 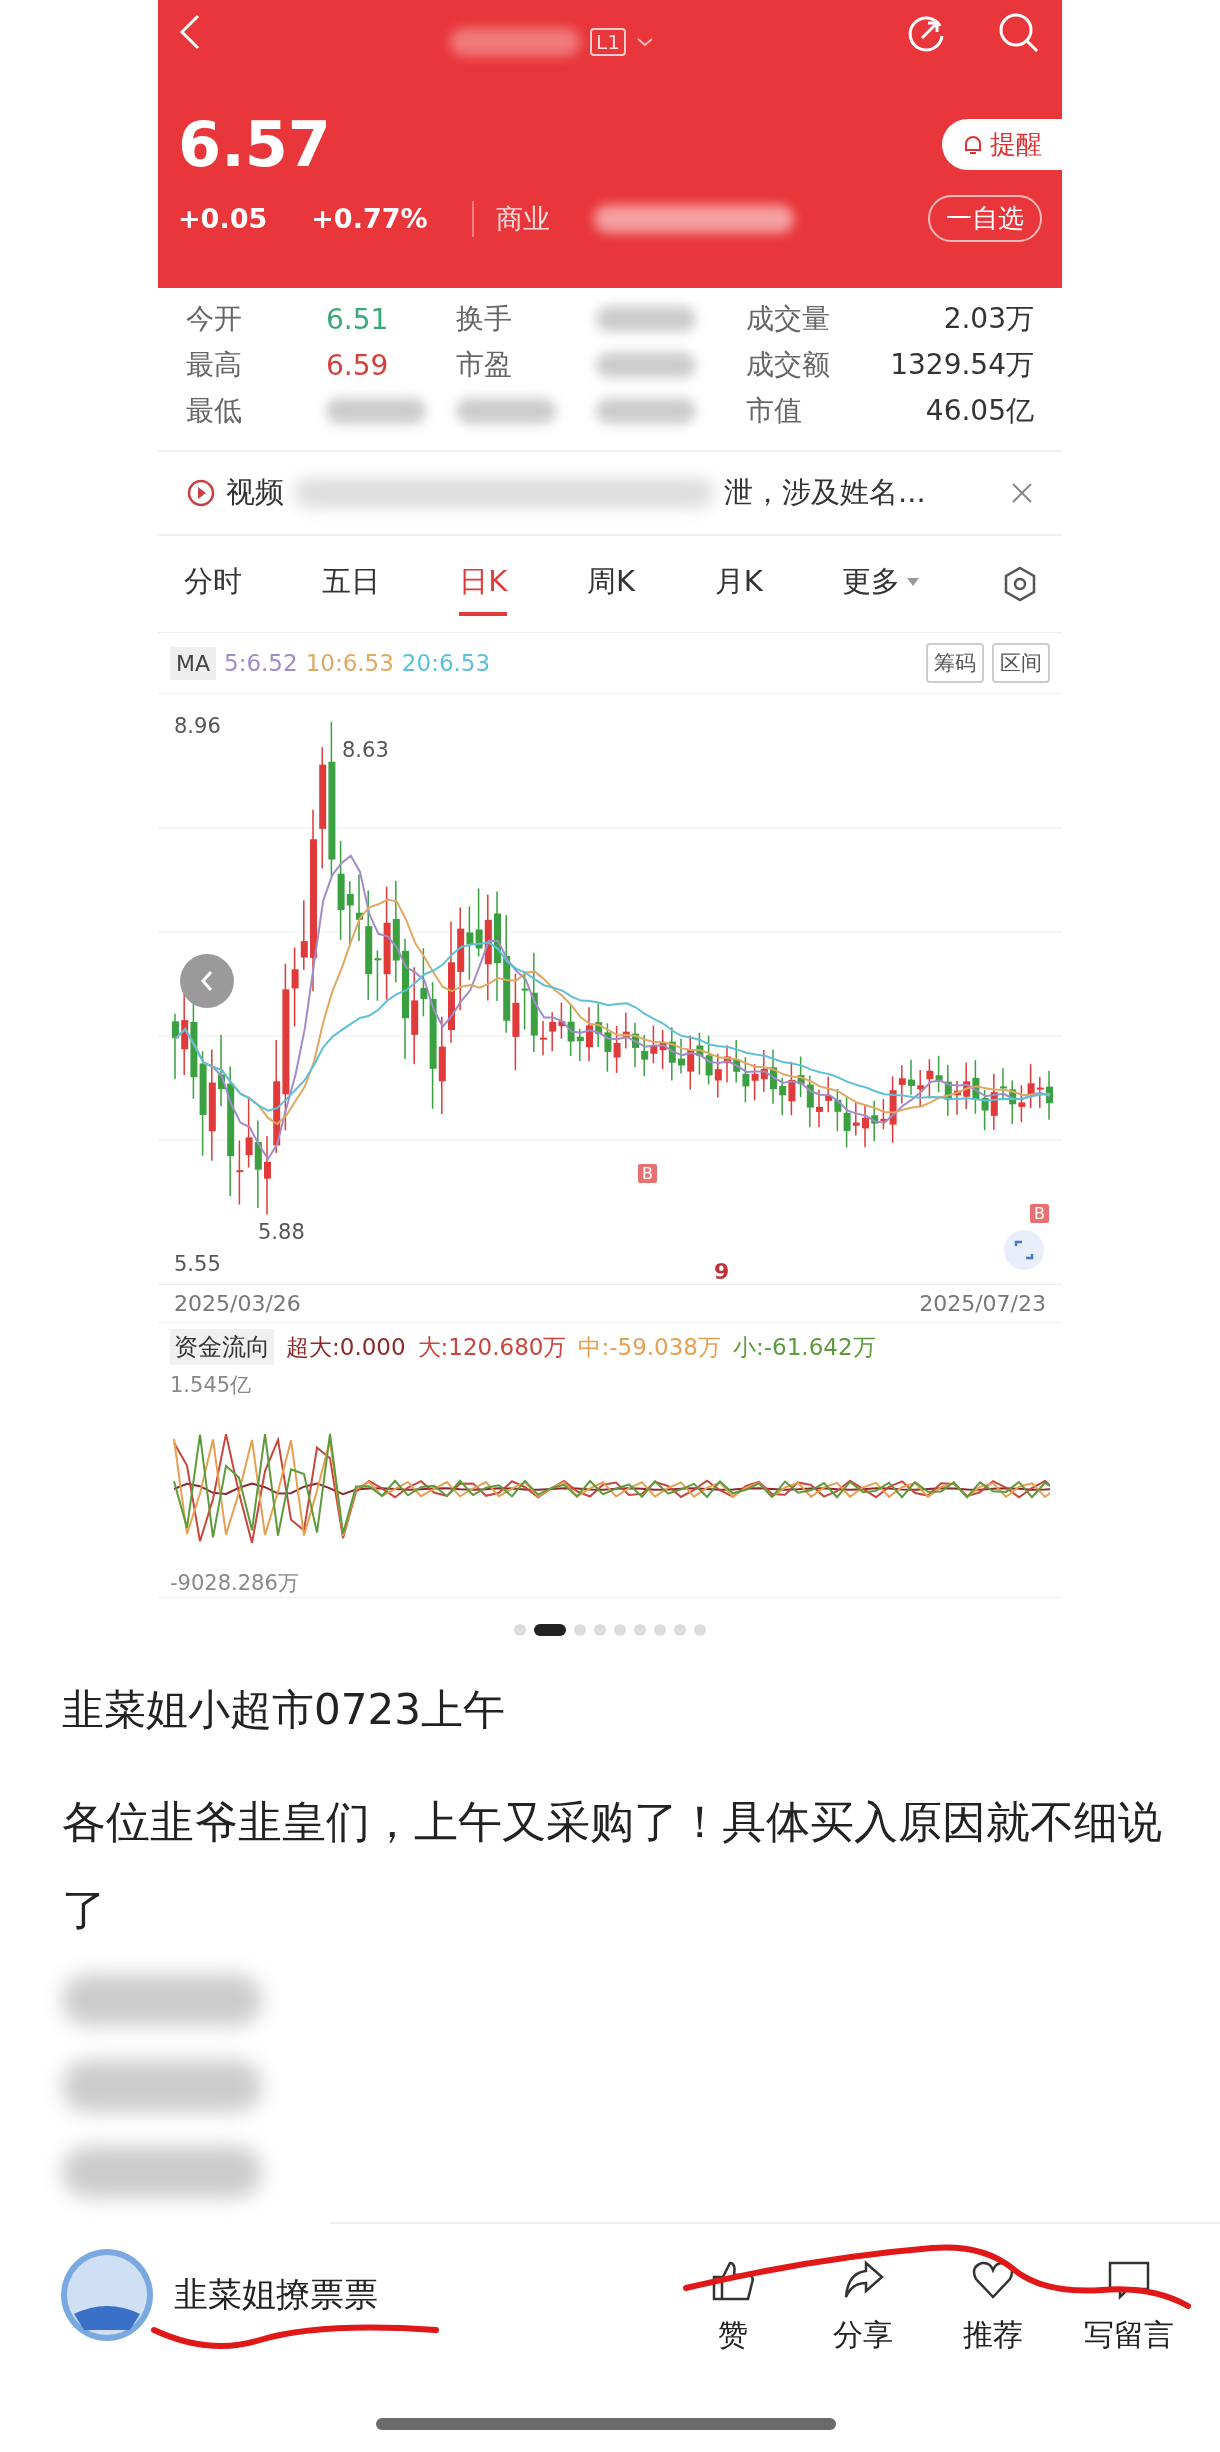 I want to click on period-tab: 更多, so click(x=881, y=584).